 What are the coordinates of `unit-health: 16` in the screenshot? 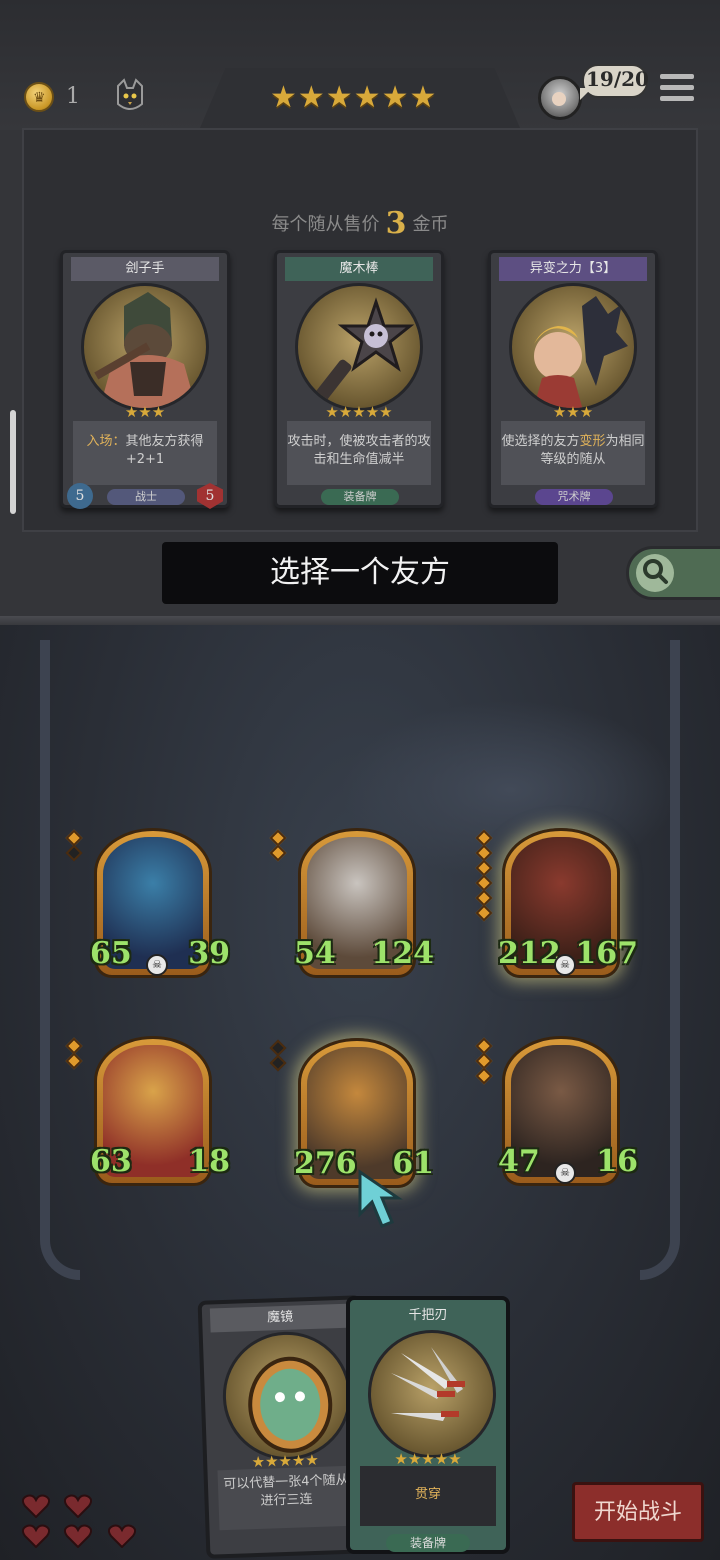 It's located at (617, 1161).